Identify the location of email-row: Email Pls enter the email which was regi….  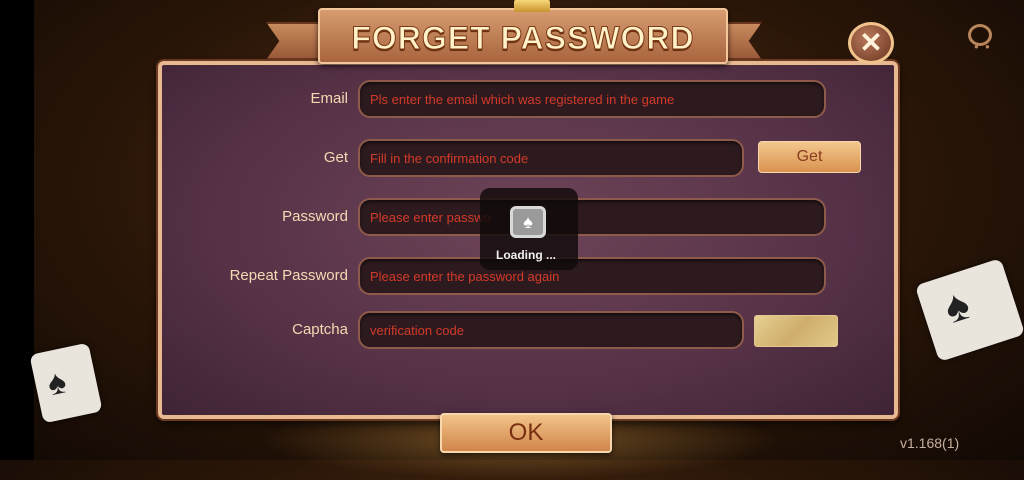
(528, 100).